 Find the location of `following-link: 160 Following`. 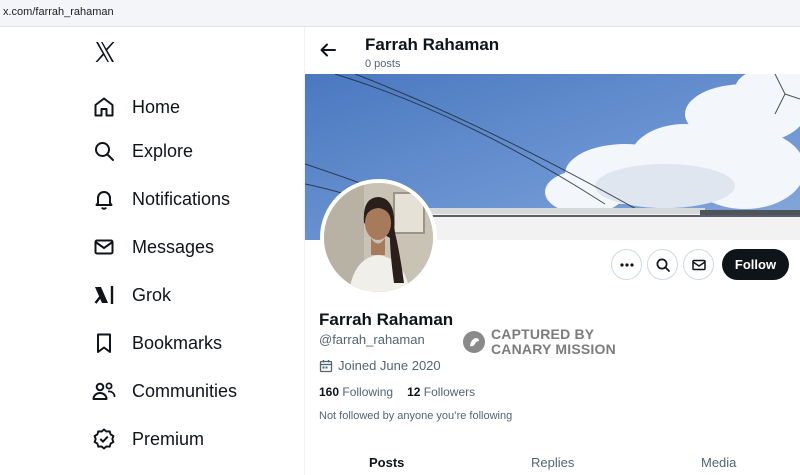

following-link: 160 Following is located at coordinates (356, 392).